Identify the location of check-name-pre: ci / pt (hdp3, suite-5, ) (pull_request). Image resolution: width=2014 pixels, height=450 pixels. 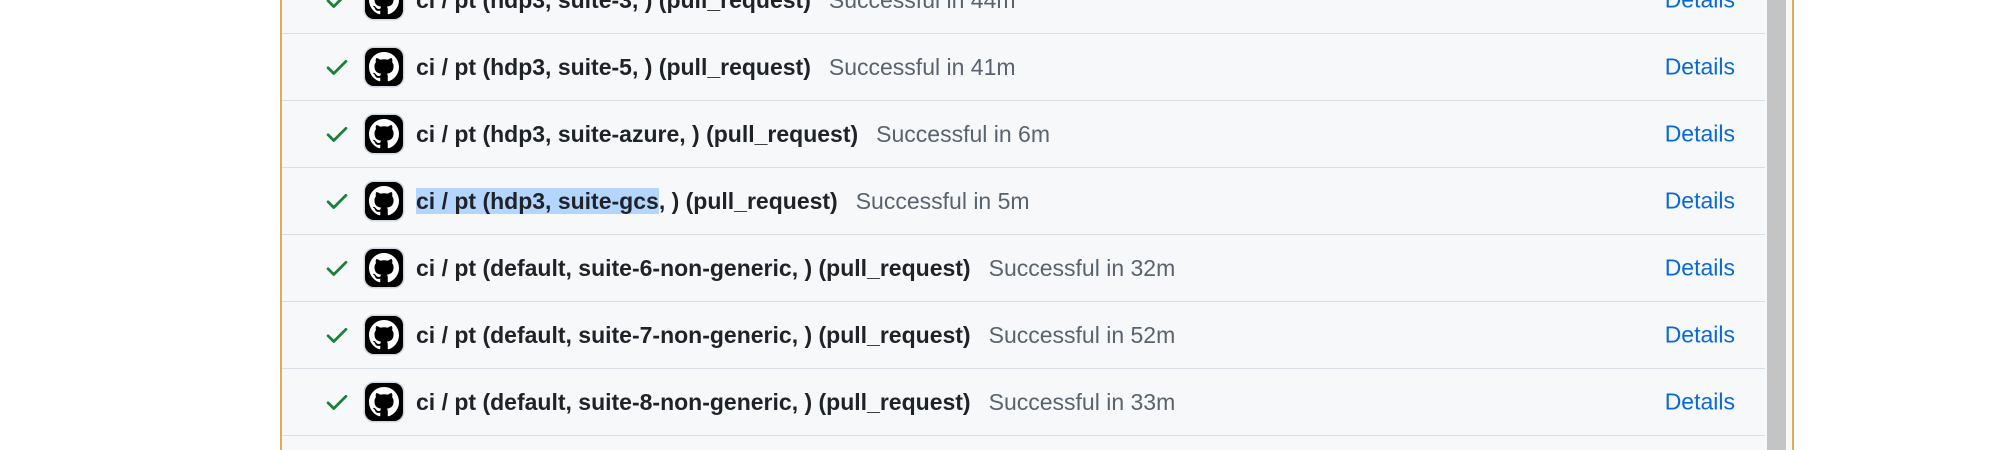
(613, 67).